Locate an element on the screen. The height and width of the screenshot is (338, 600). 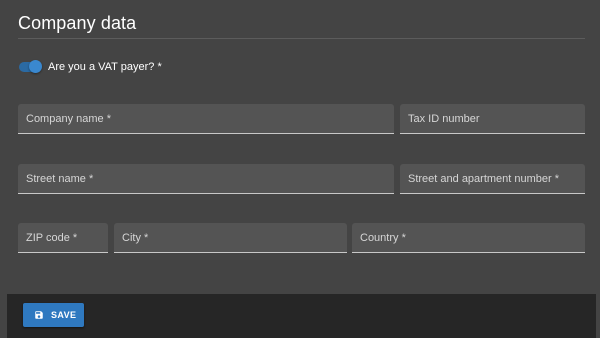
form-footer: SAVE is located at coordinates (301, 316).